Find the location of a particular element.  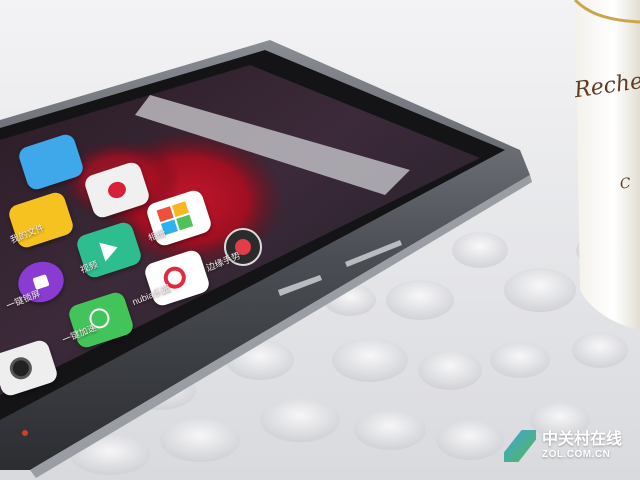

watermark-brand-en: ZOL.COM.CN is located at coordinates (576, 454).